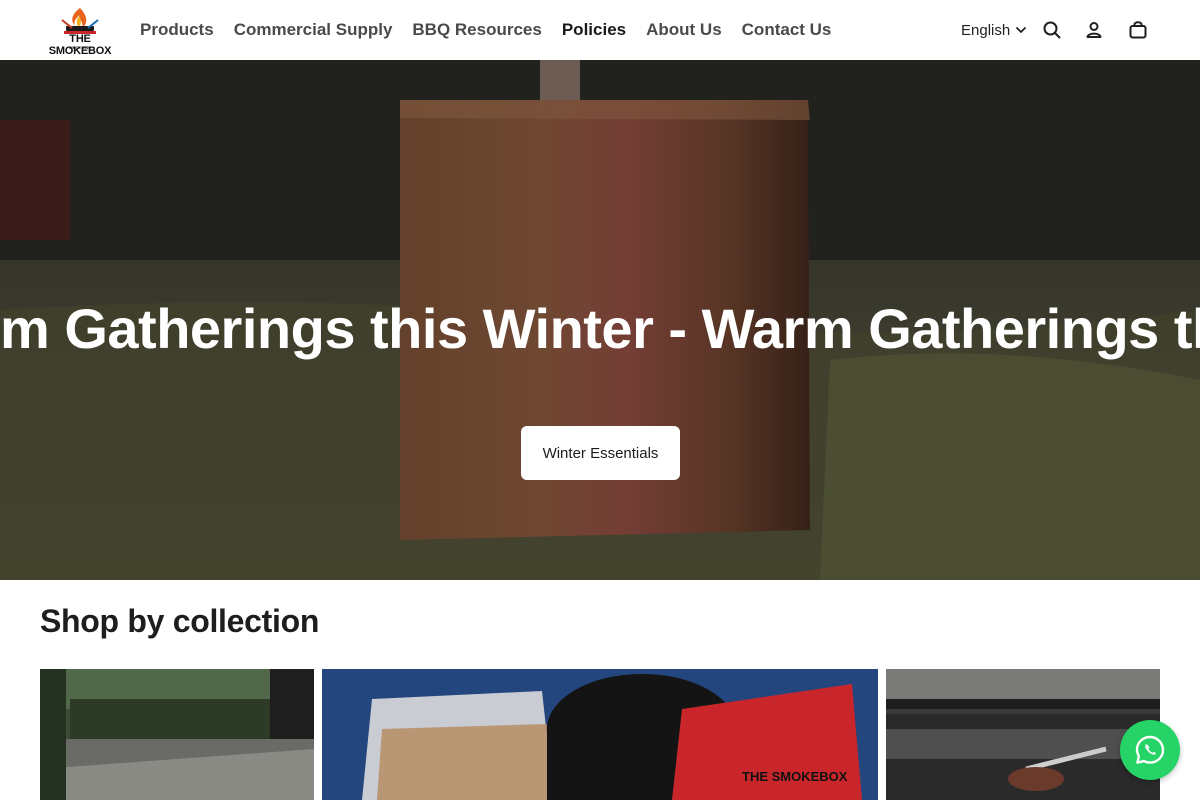  Describe the element at coordinates (476, 30) in the screenshot. I see `nav-item-bbq-resources: BBQ Resources` at that location.